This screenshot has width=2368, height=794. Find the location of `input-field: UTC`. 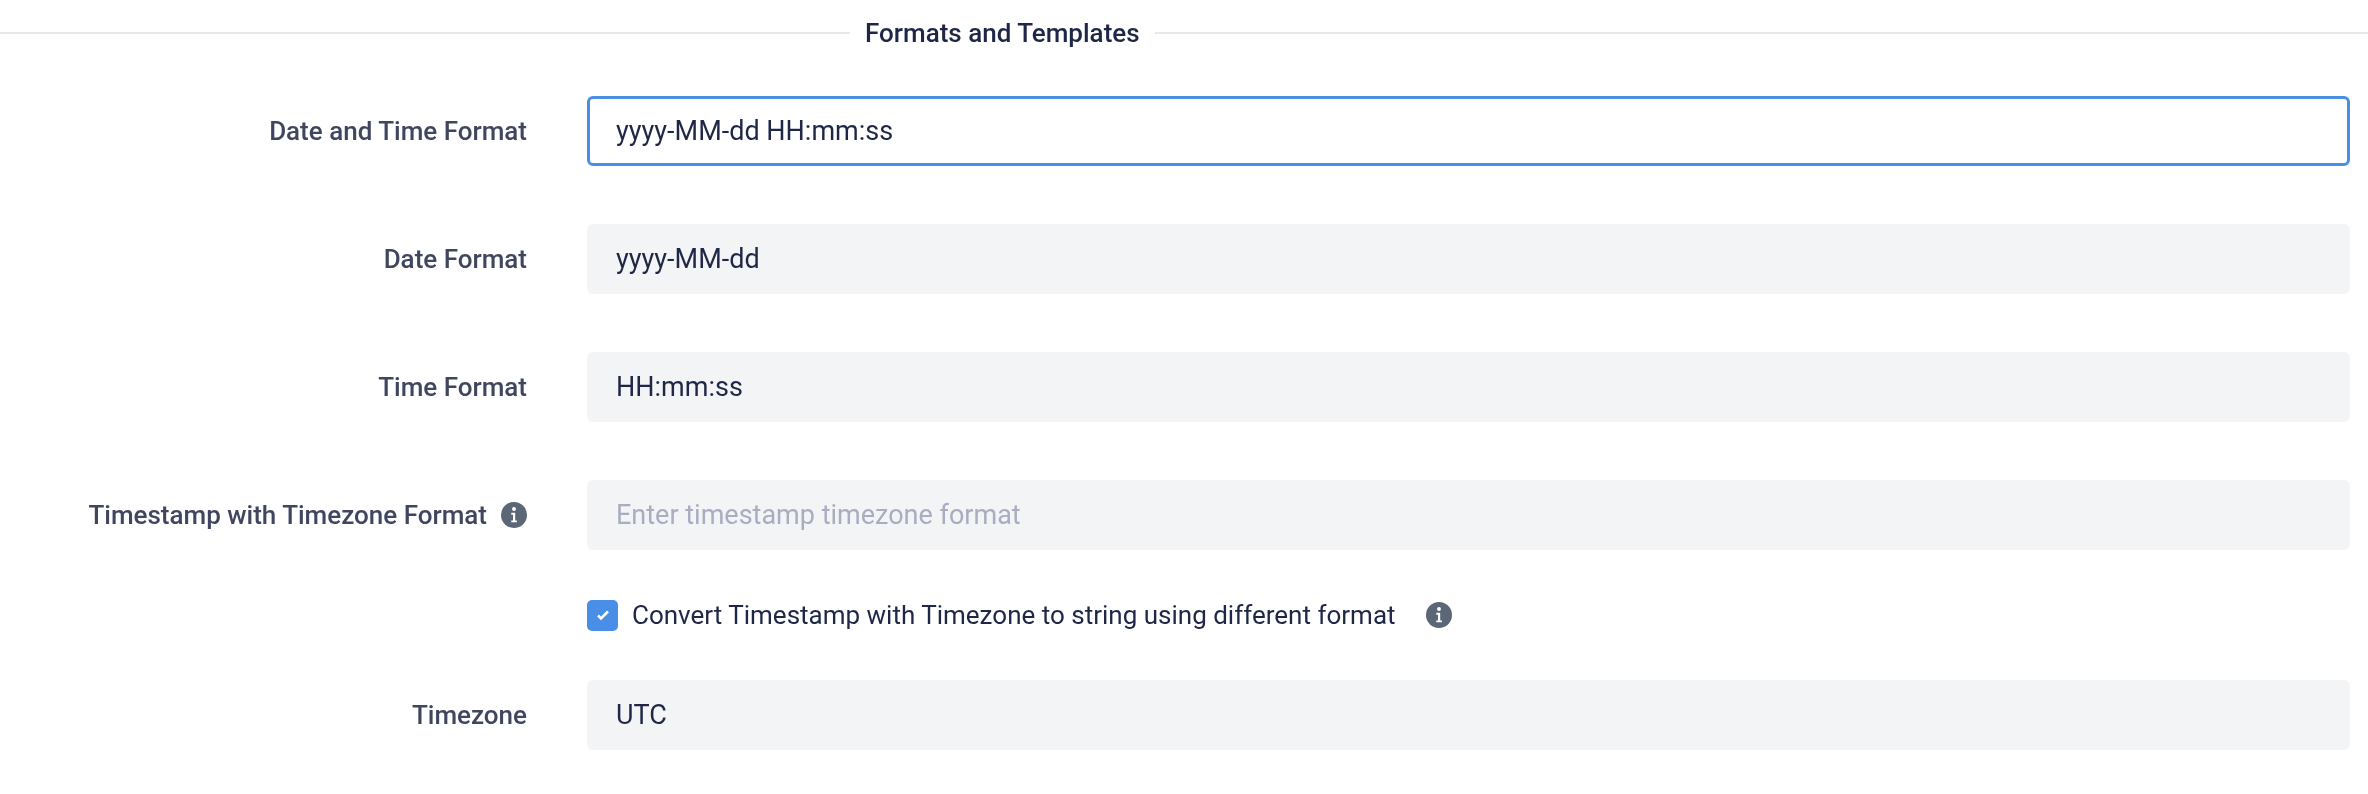

input-field: UTC is located at coordinates (1468, 715).